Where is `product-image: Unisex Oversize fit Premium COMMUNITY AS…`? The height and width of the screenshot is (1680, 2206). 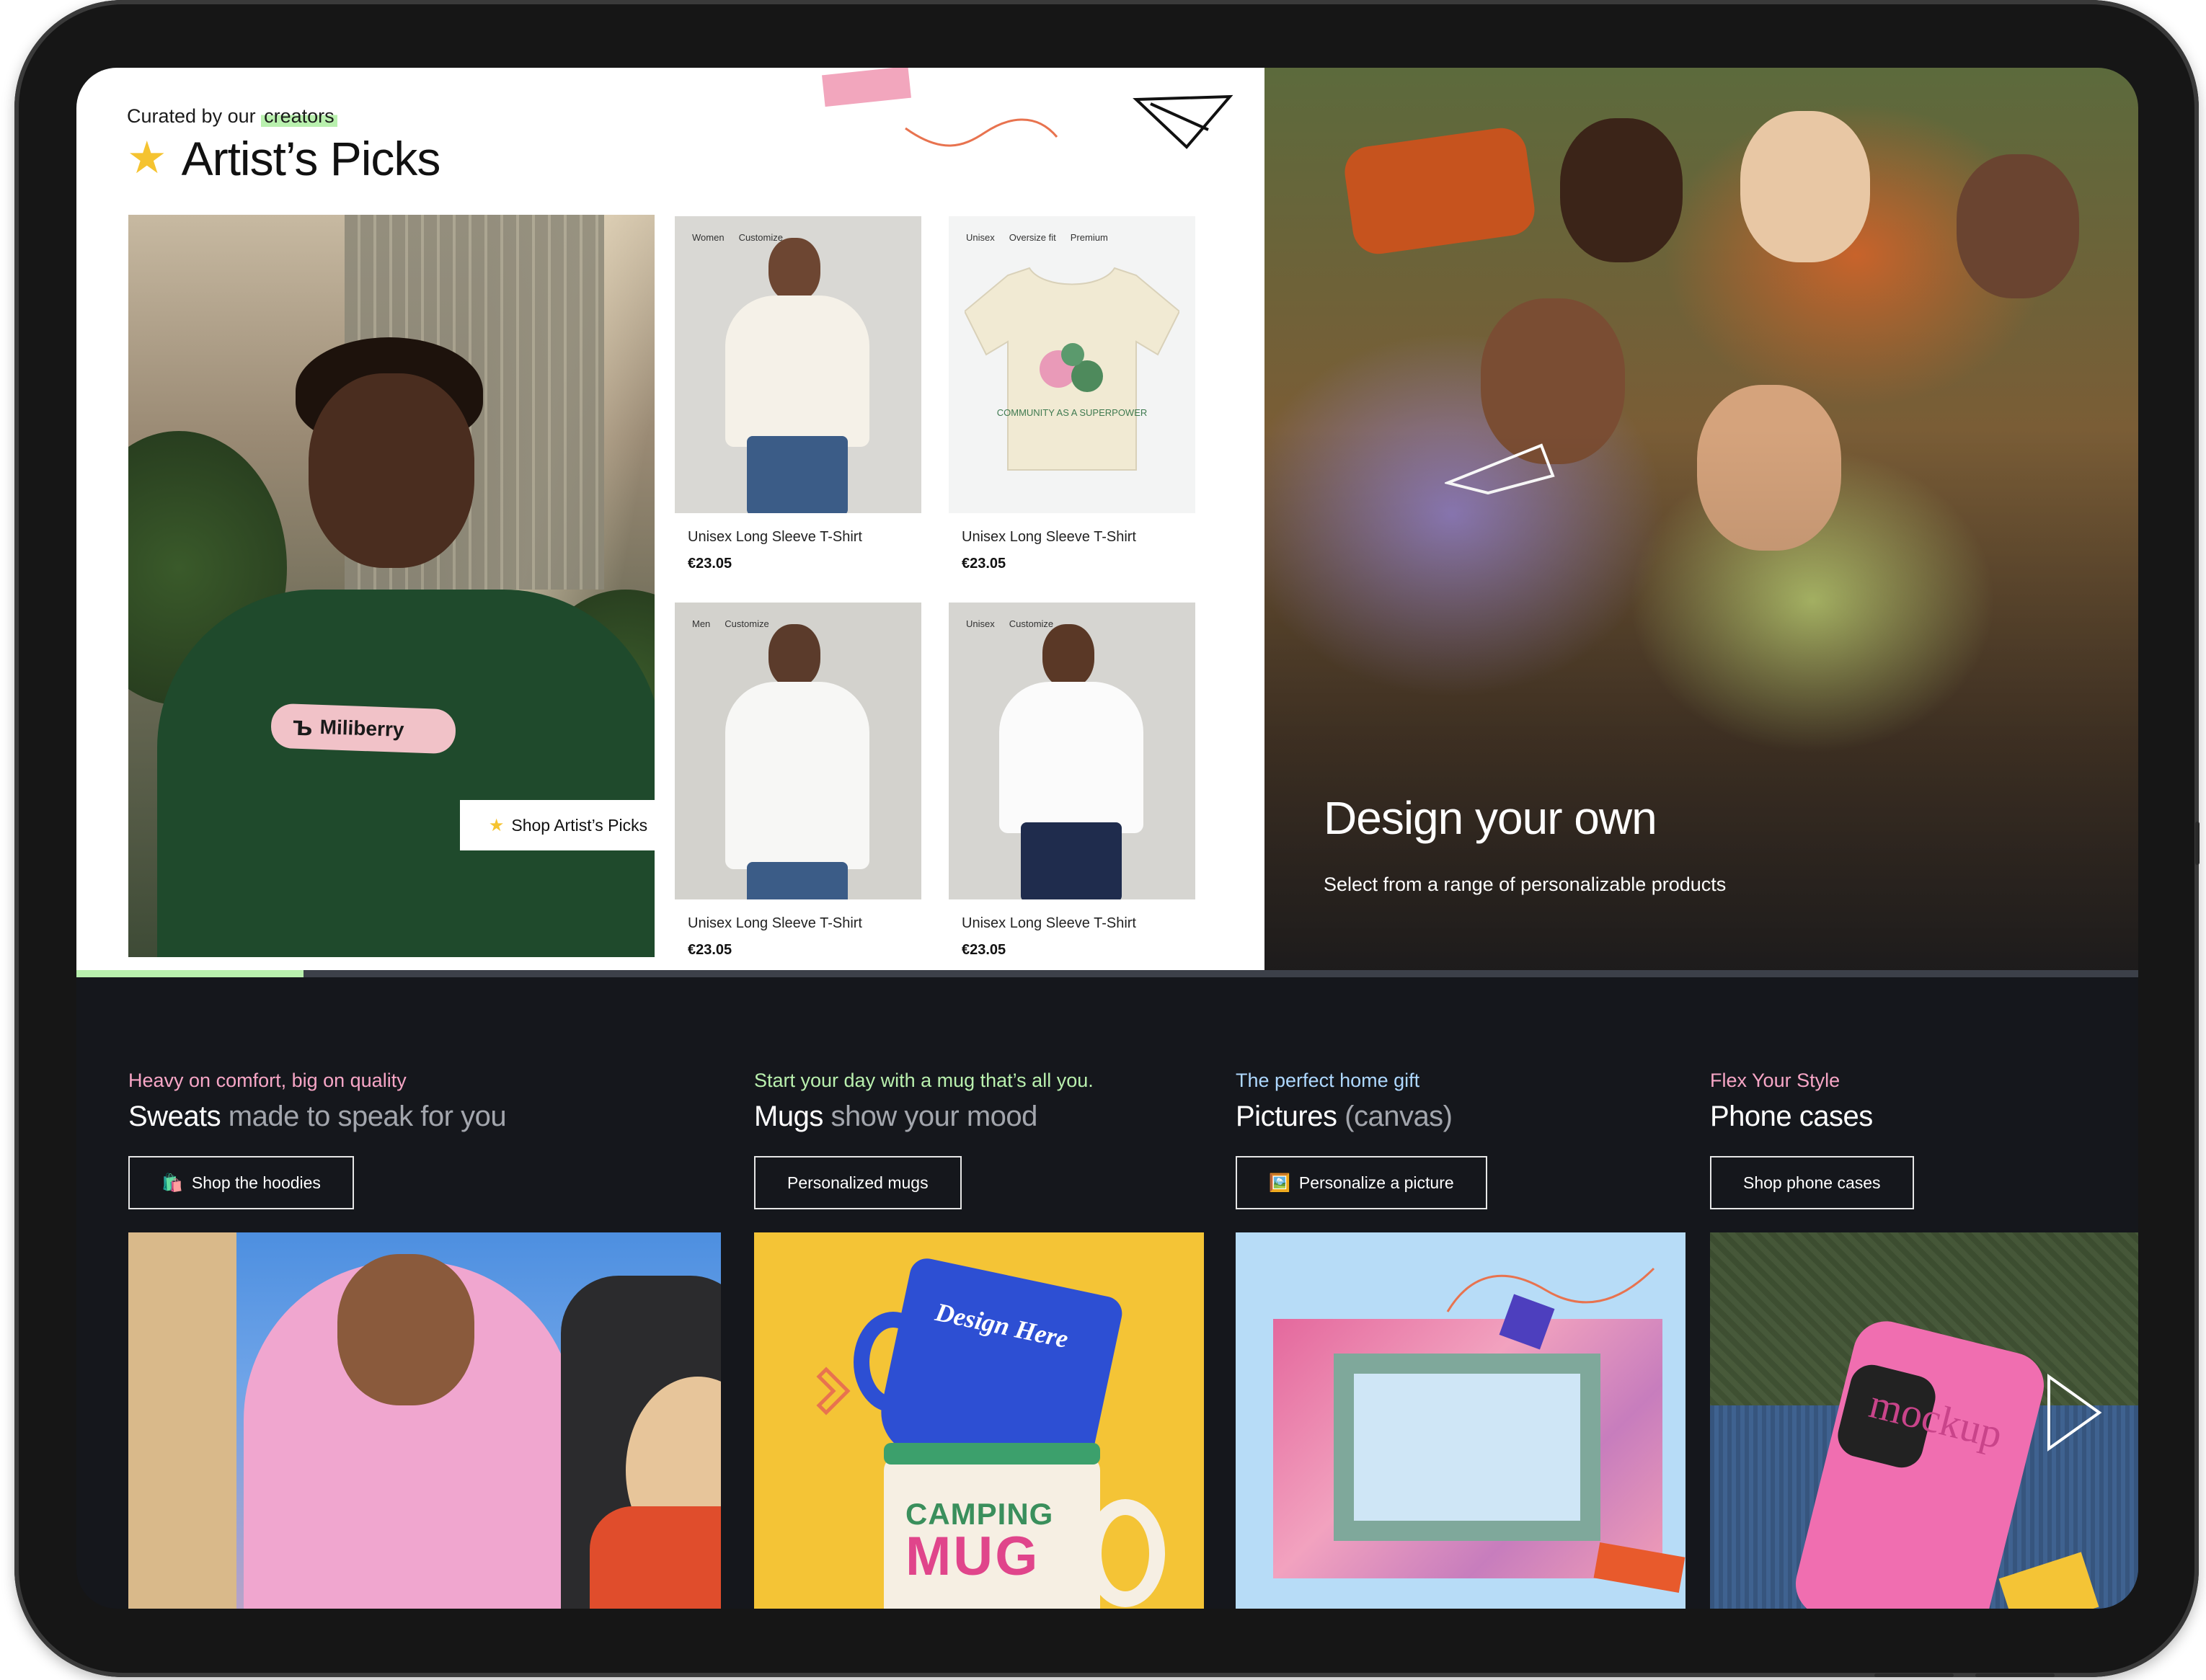 product-image: Unisex Oversize fit Premium COMMUNITY AS… is located at coordinates (1072, 364).